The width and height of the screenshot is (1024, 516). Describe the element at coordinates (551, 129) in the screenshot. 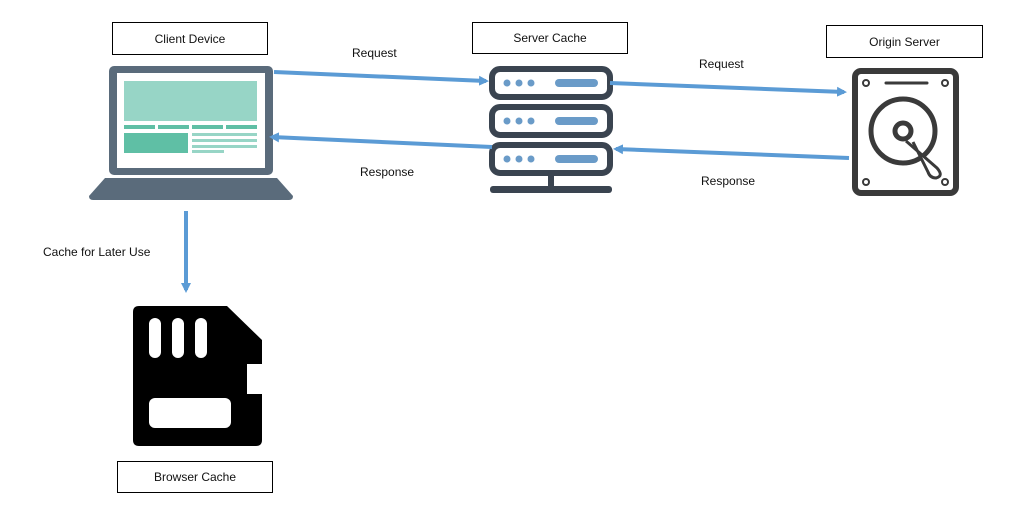

I see `server-rack-icon` at that location.